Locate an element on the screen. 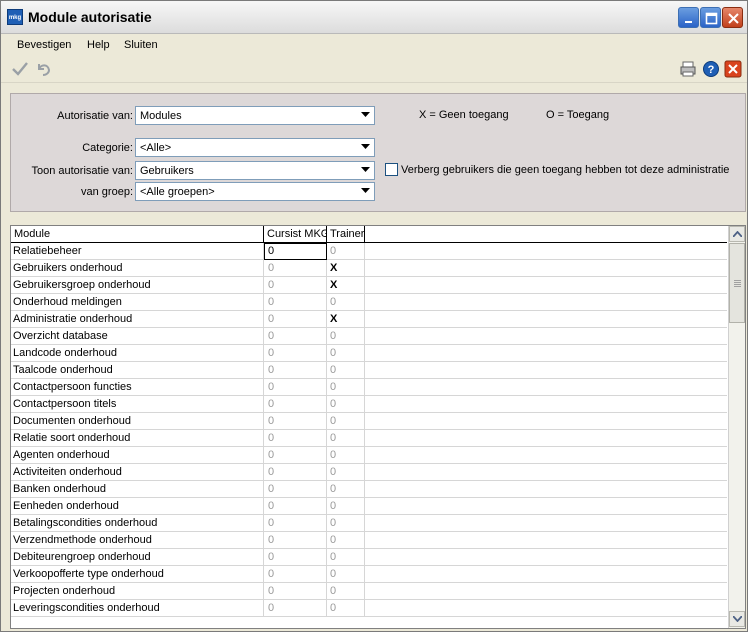  table-row: Eenheden onderhoud 0 0 is located at coordinates (369, 506).